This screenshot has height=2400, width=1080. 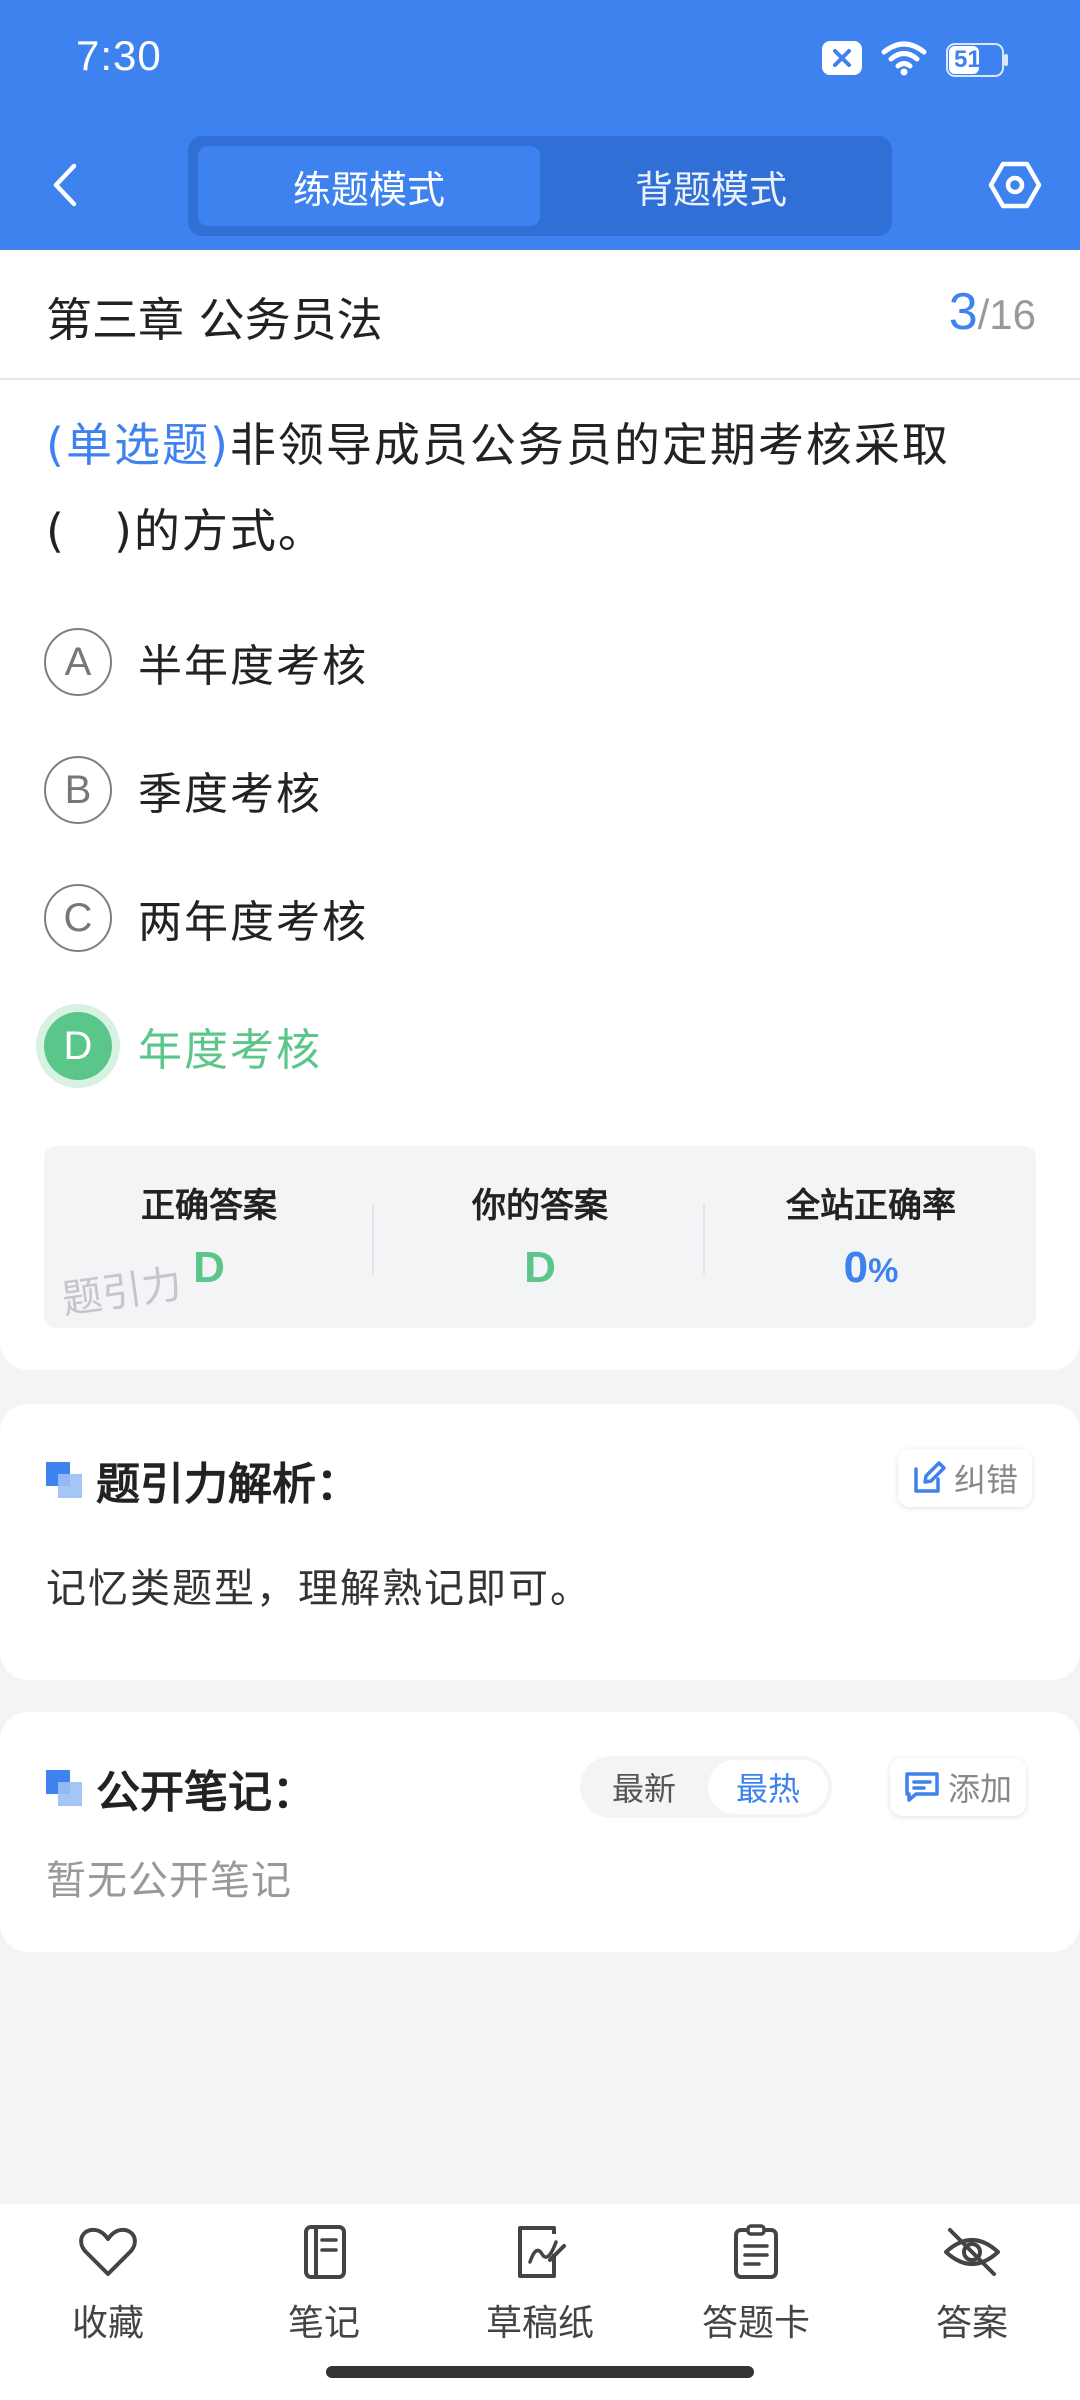 I want to click on sort-hottest: 最热, so click(x=768, y=1787).